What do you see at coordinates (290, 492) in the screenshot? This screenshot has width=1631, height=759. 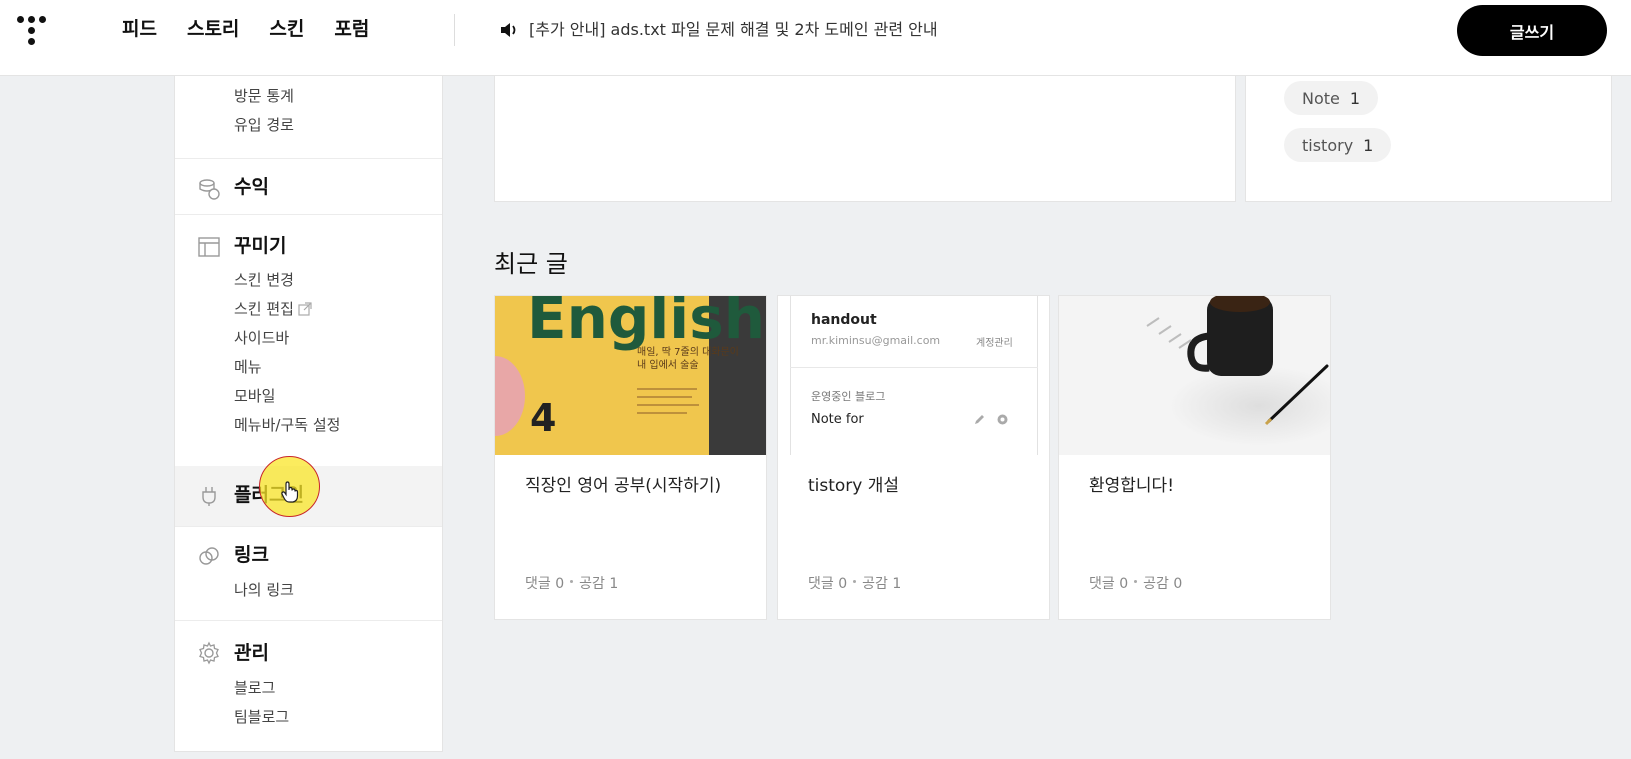 I see `hand-pointer-icon` at bounding box center [290, 492].